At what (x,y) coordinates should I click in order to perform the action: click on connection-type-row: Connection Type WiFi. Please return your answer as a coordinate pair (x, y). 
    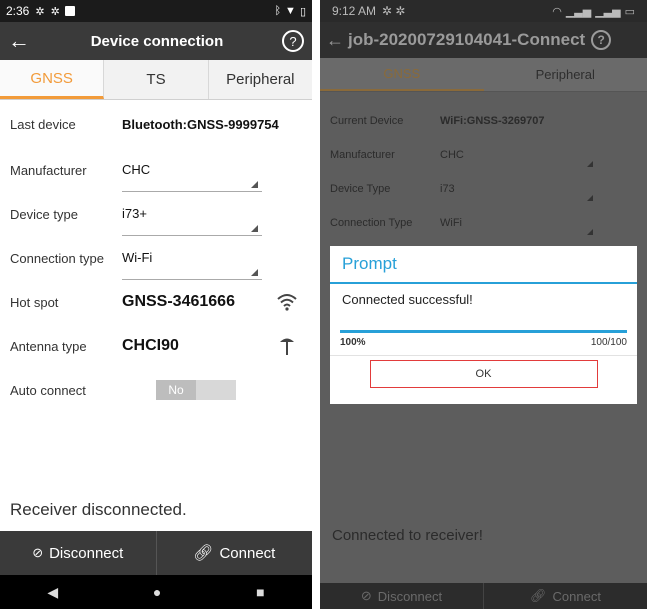
    Looking at the image, I should click on (483, 223).